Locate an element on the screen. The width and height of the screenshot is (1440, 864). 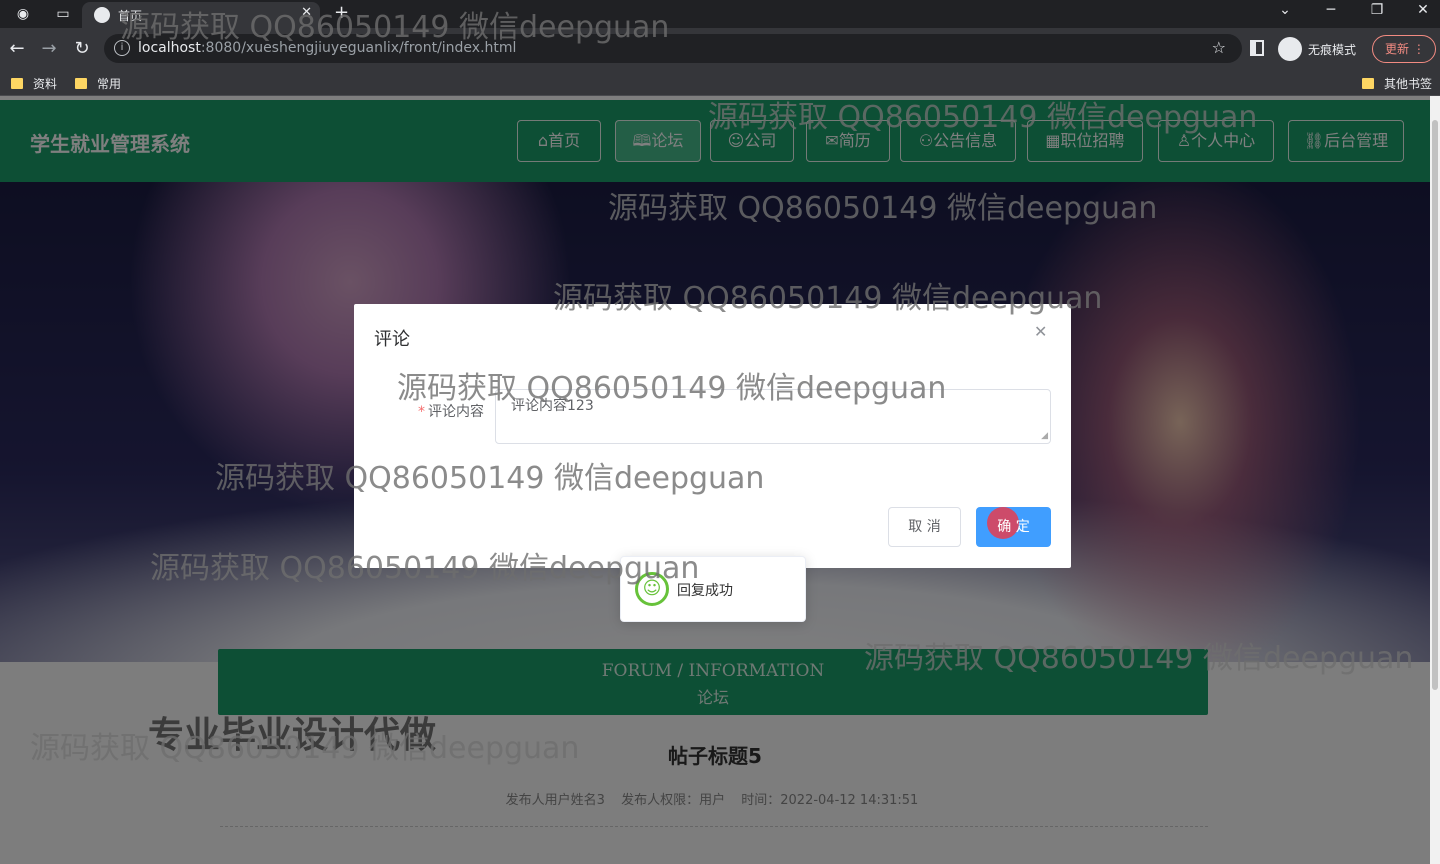
close-icon: ✕ is located at coordinates (1040, 331).